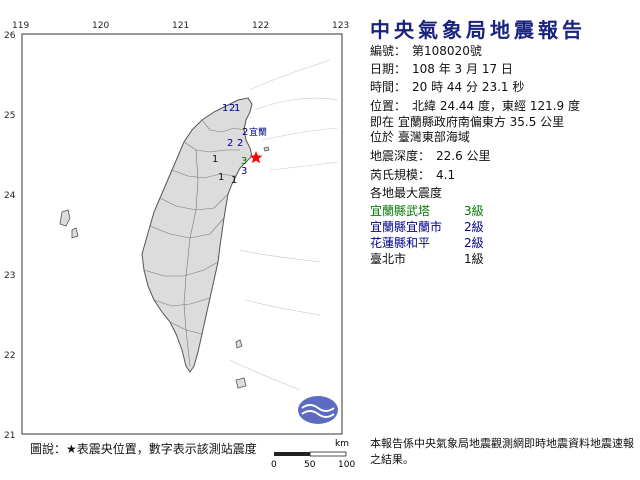 The width and height of the screenshot is (640, 480). I want to click on orchid-island, so click(241, 383).